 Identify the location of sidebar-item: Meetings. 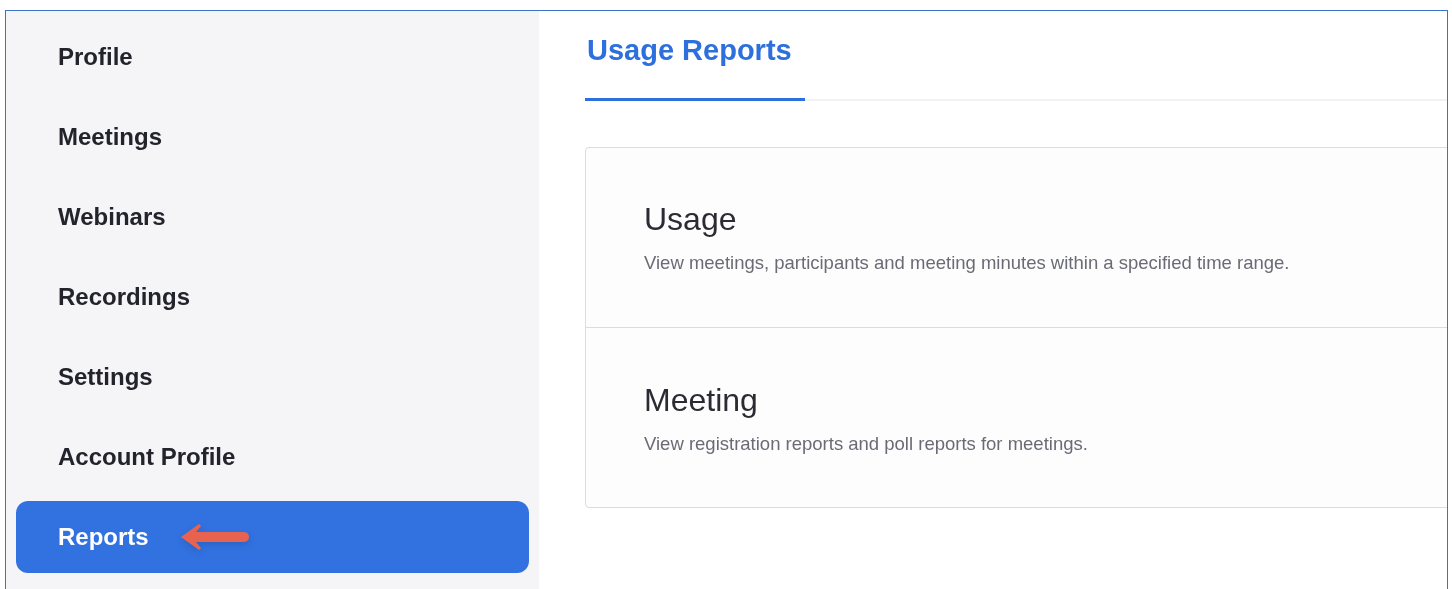
(272, 137).